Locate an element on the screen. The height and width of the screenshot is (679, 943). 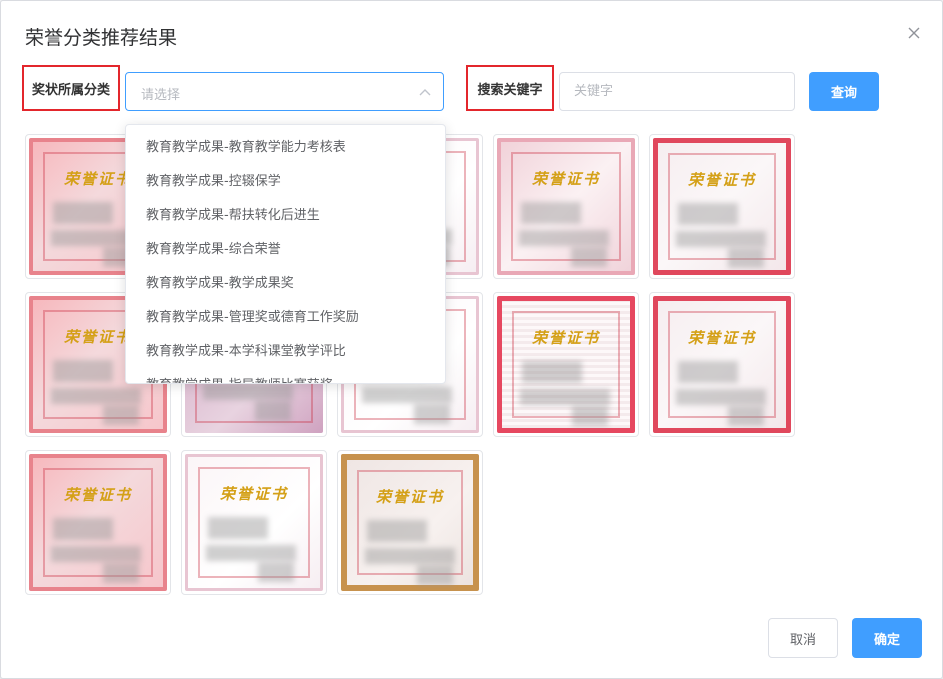
dialog-title: 荣誉分类推荐结果 is located at coordinates (101, 38).